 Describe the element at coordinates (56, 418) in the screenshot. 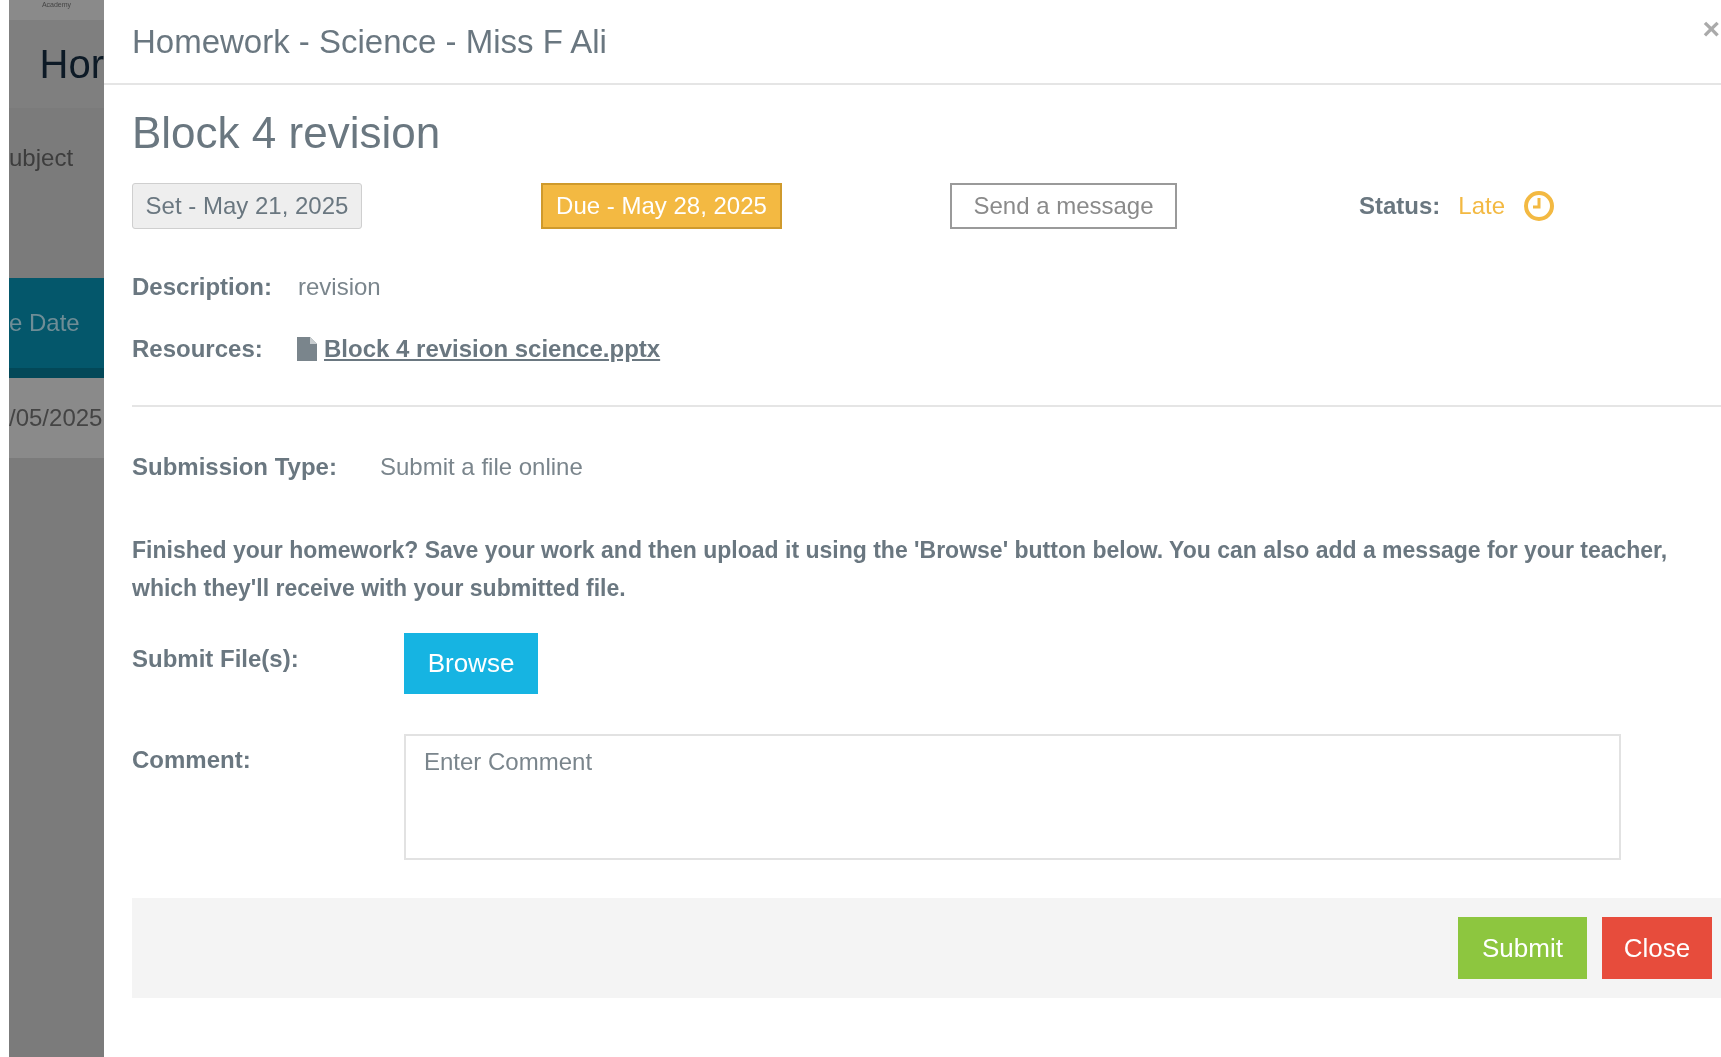

I see `table-cell-text: /05/2025` at that location.